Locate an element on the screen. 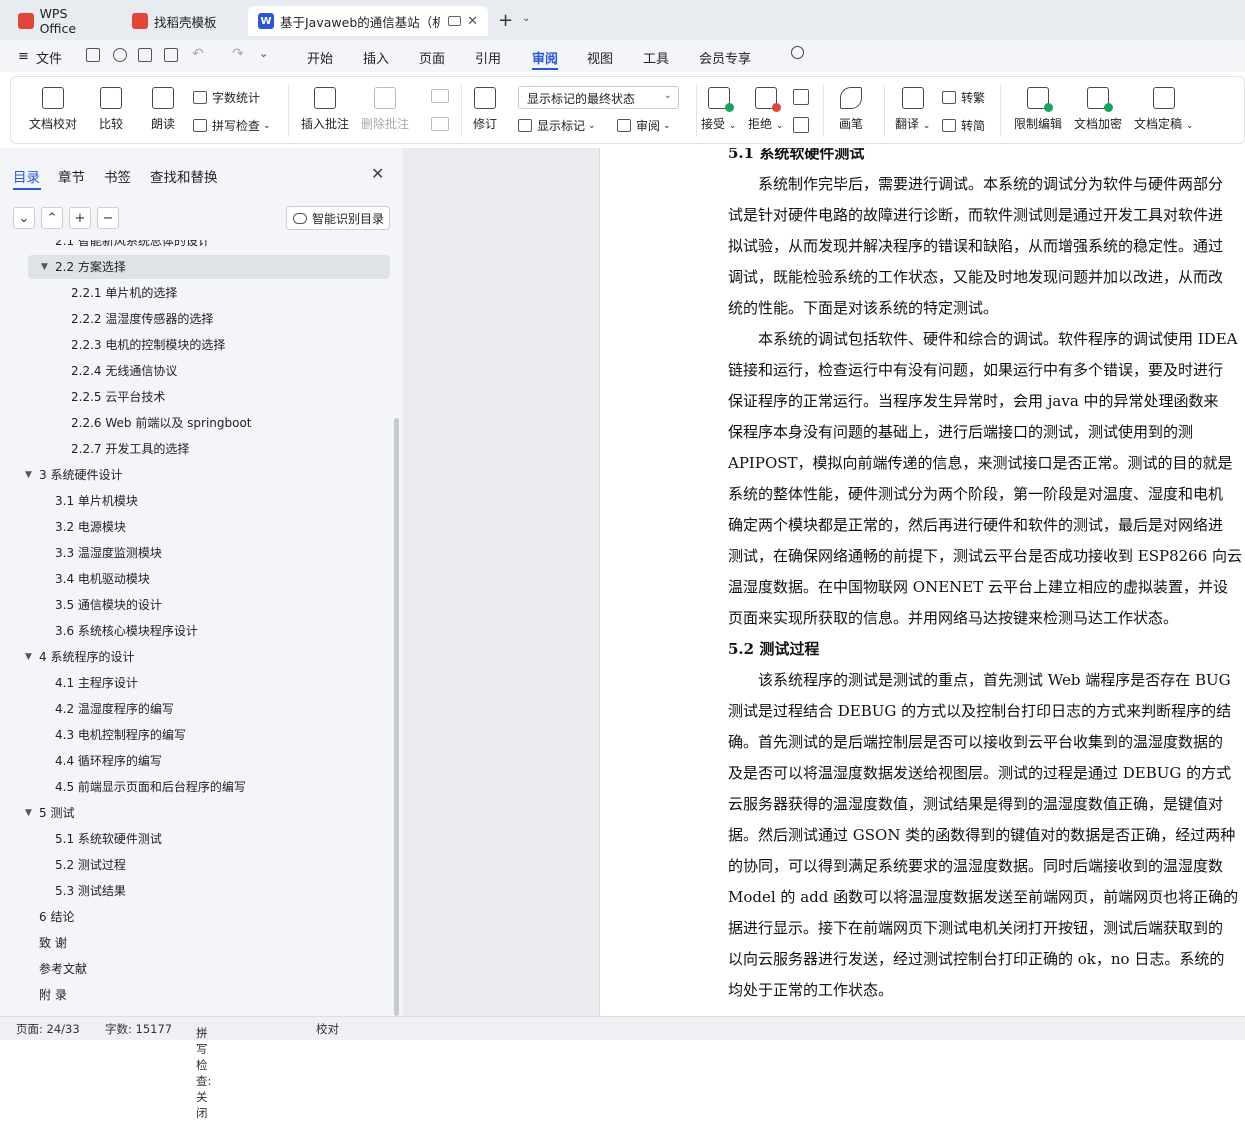 This screenshot has height=1121, width=1245. toc-item: 2.2.7 开发工具的选择 is located at coordinates (130, 449).